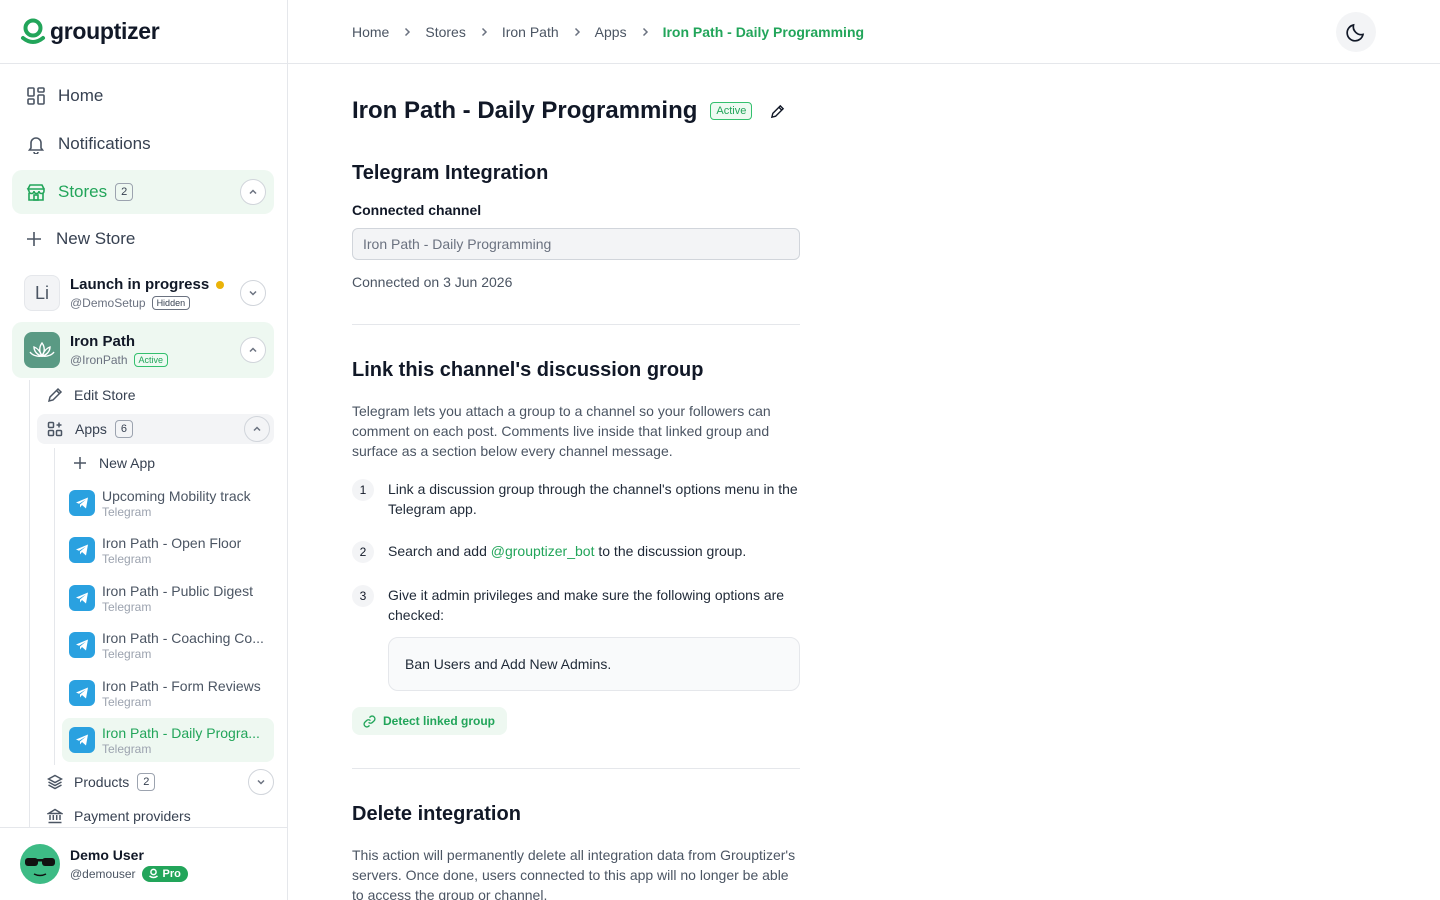 The height and width of the screenshot is (900, 1440). Describe the element at coordinates (36, 96) in the screenshot. I see `dashboard-icon` at that location.